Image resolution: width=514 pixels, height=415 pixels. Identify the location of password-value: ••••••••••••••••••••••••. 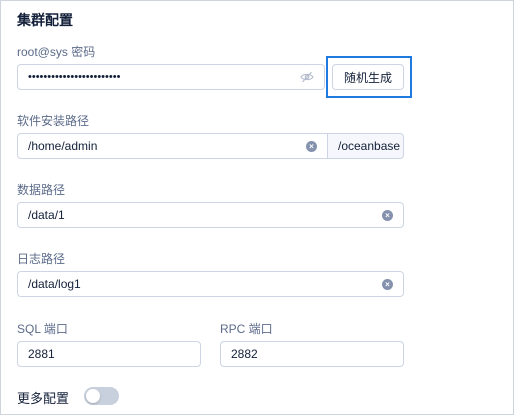
(74, 77).